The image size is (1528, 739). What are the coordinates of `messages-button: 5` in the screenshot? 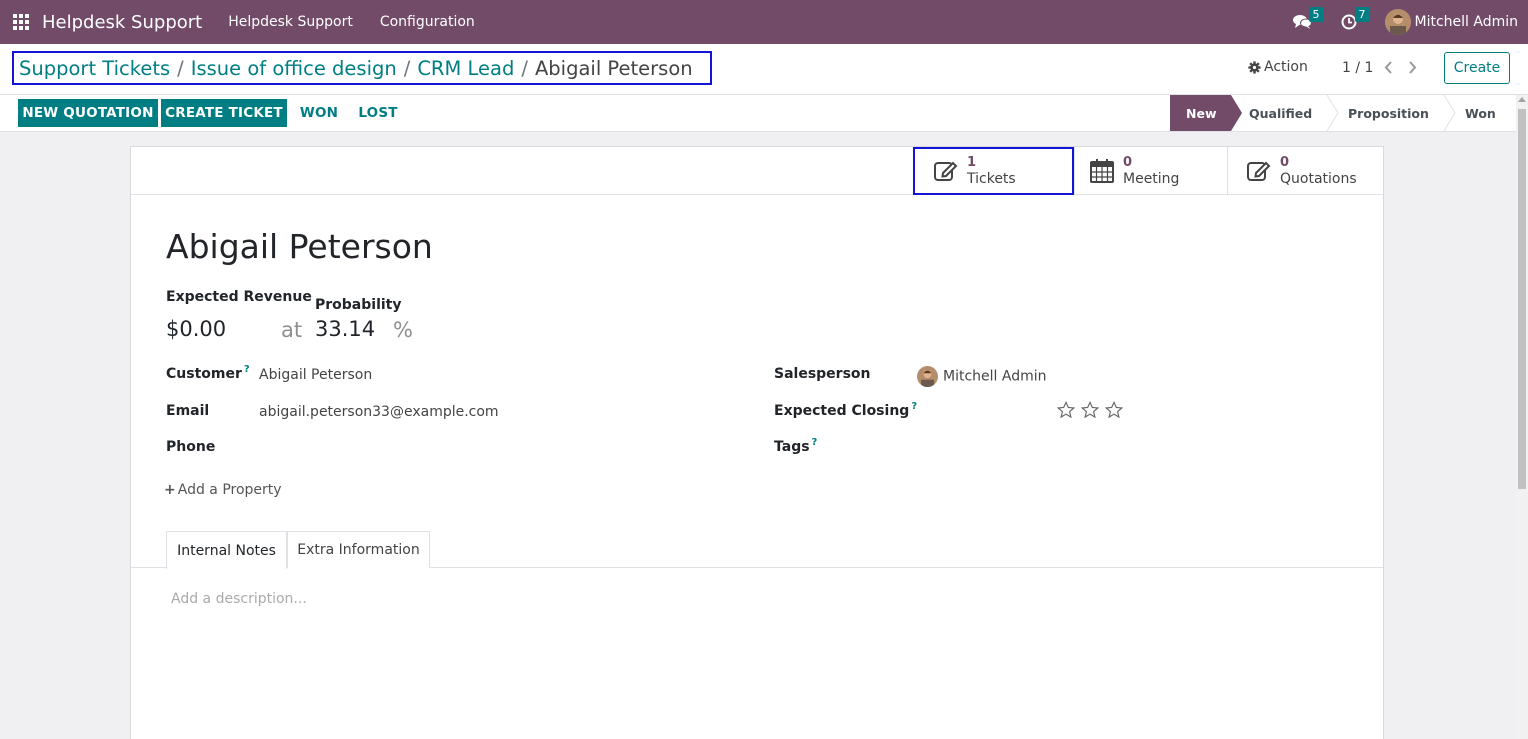 It's located at (1308, 19).